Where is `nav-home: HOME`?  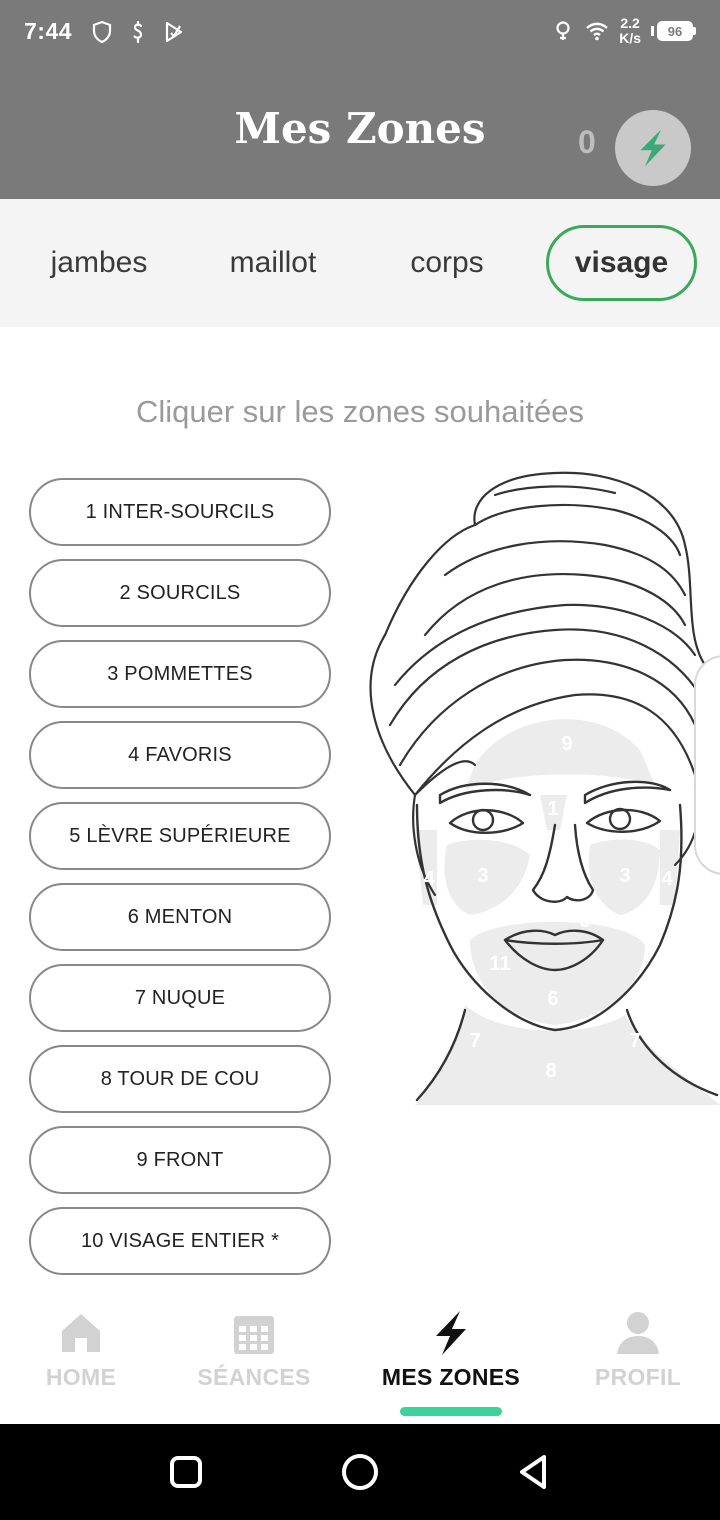
nav-home: HOME is located at coordinates (81, 1349).